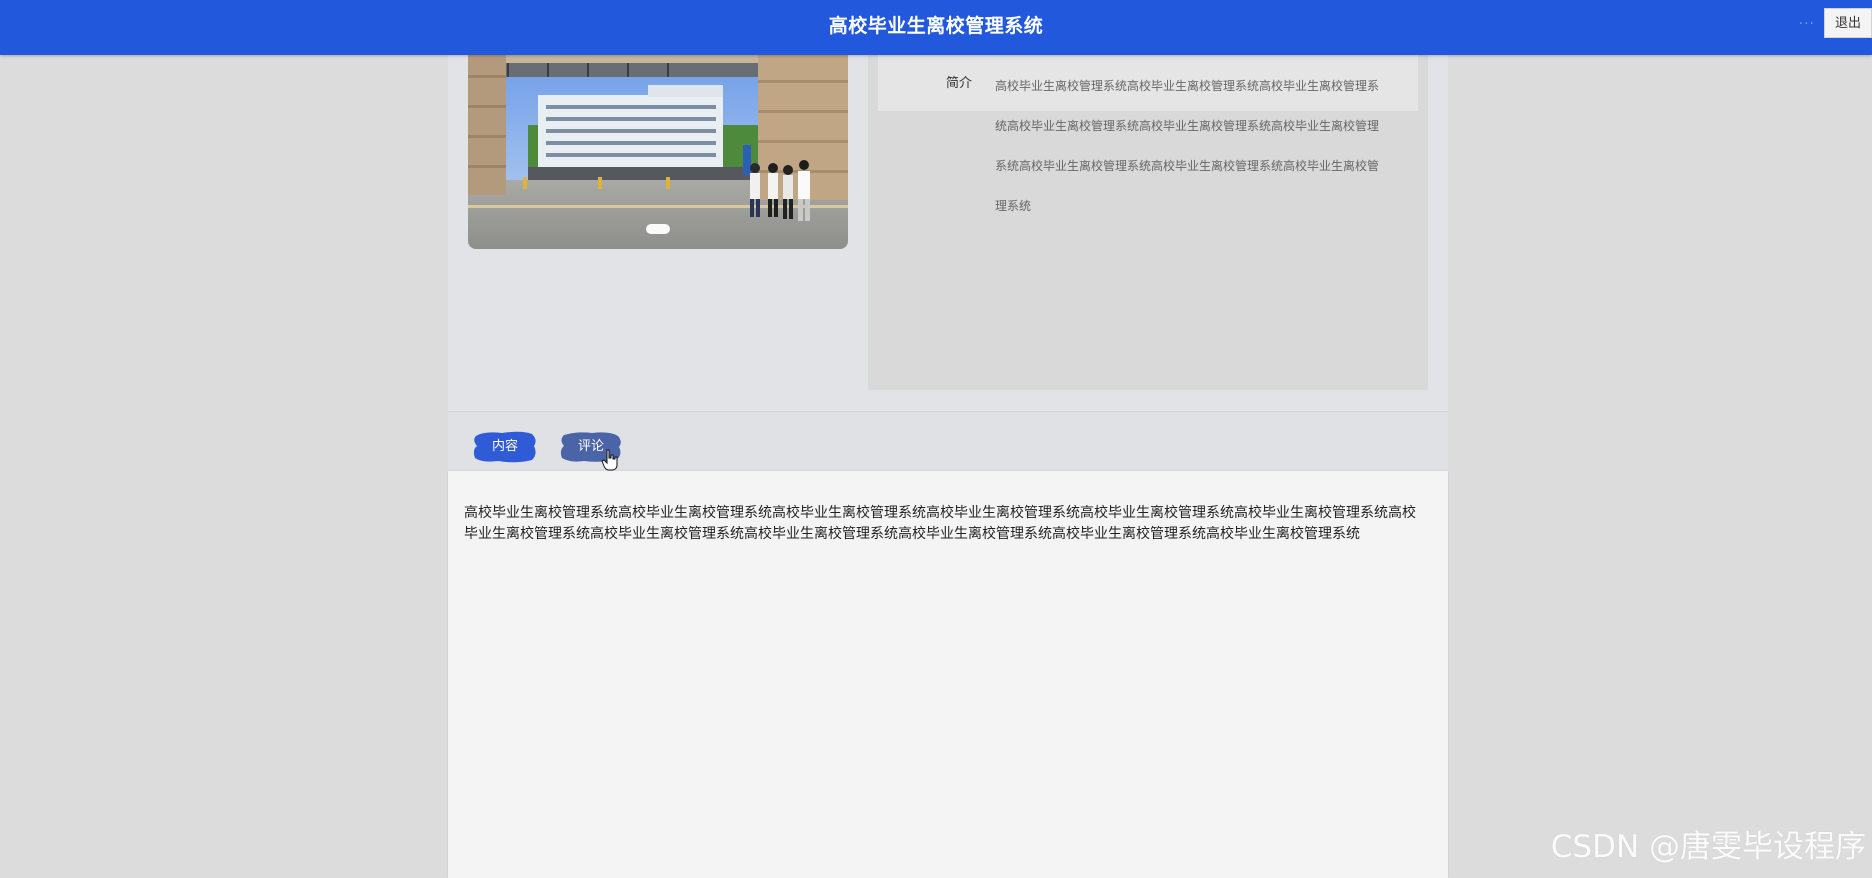 This screenshot has height=878, width=1872. I want to click on tab-content-label: 内容, so click(504, 446).